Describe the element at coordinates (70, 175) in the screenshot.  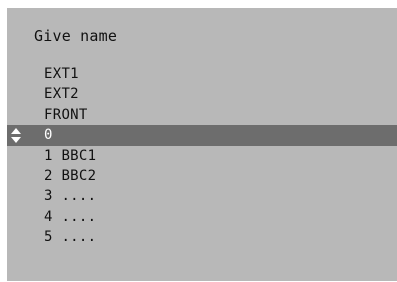
I see `list-item-label: 2 BBC2` at that location.